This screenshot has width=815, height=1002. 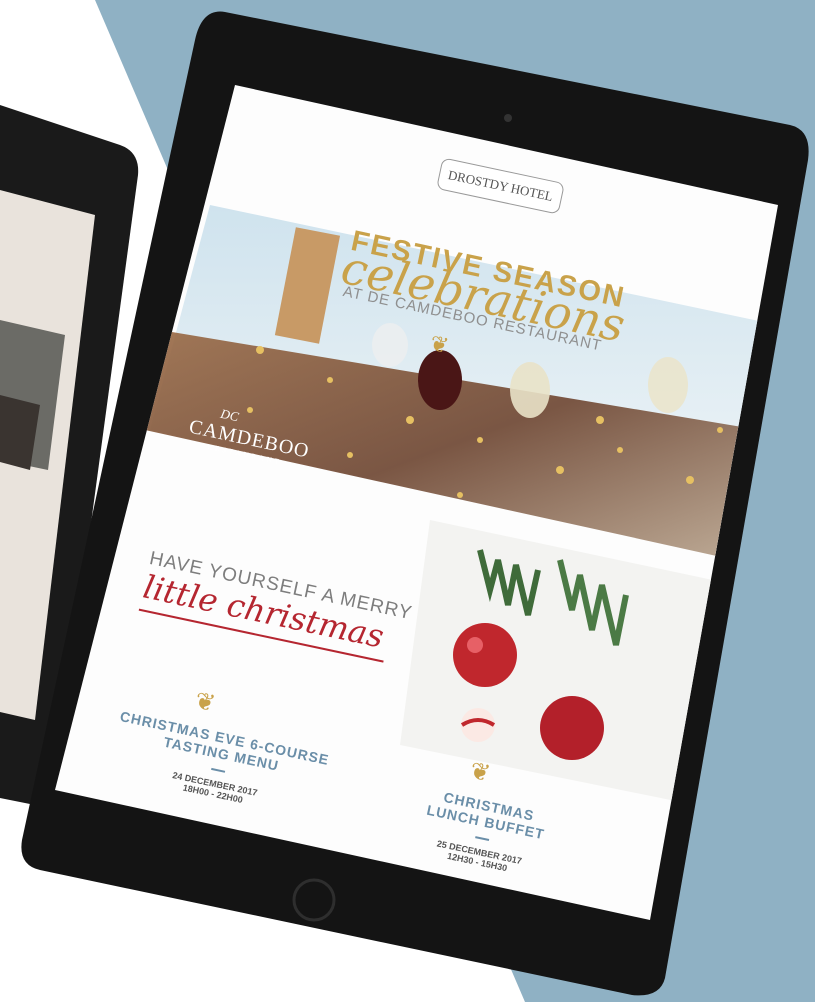 What do you see at coordinates (217, 770) in the screenshot?
I see `event-1-divider` at bounding box center [217, 770].